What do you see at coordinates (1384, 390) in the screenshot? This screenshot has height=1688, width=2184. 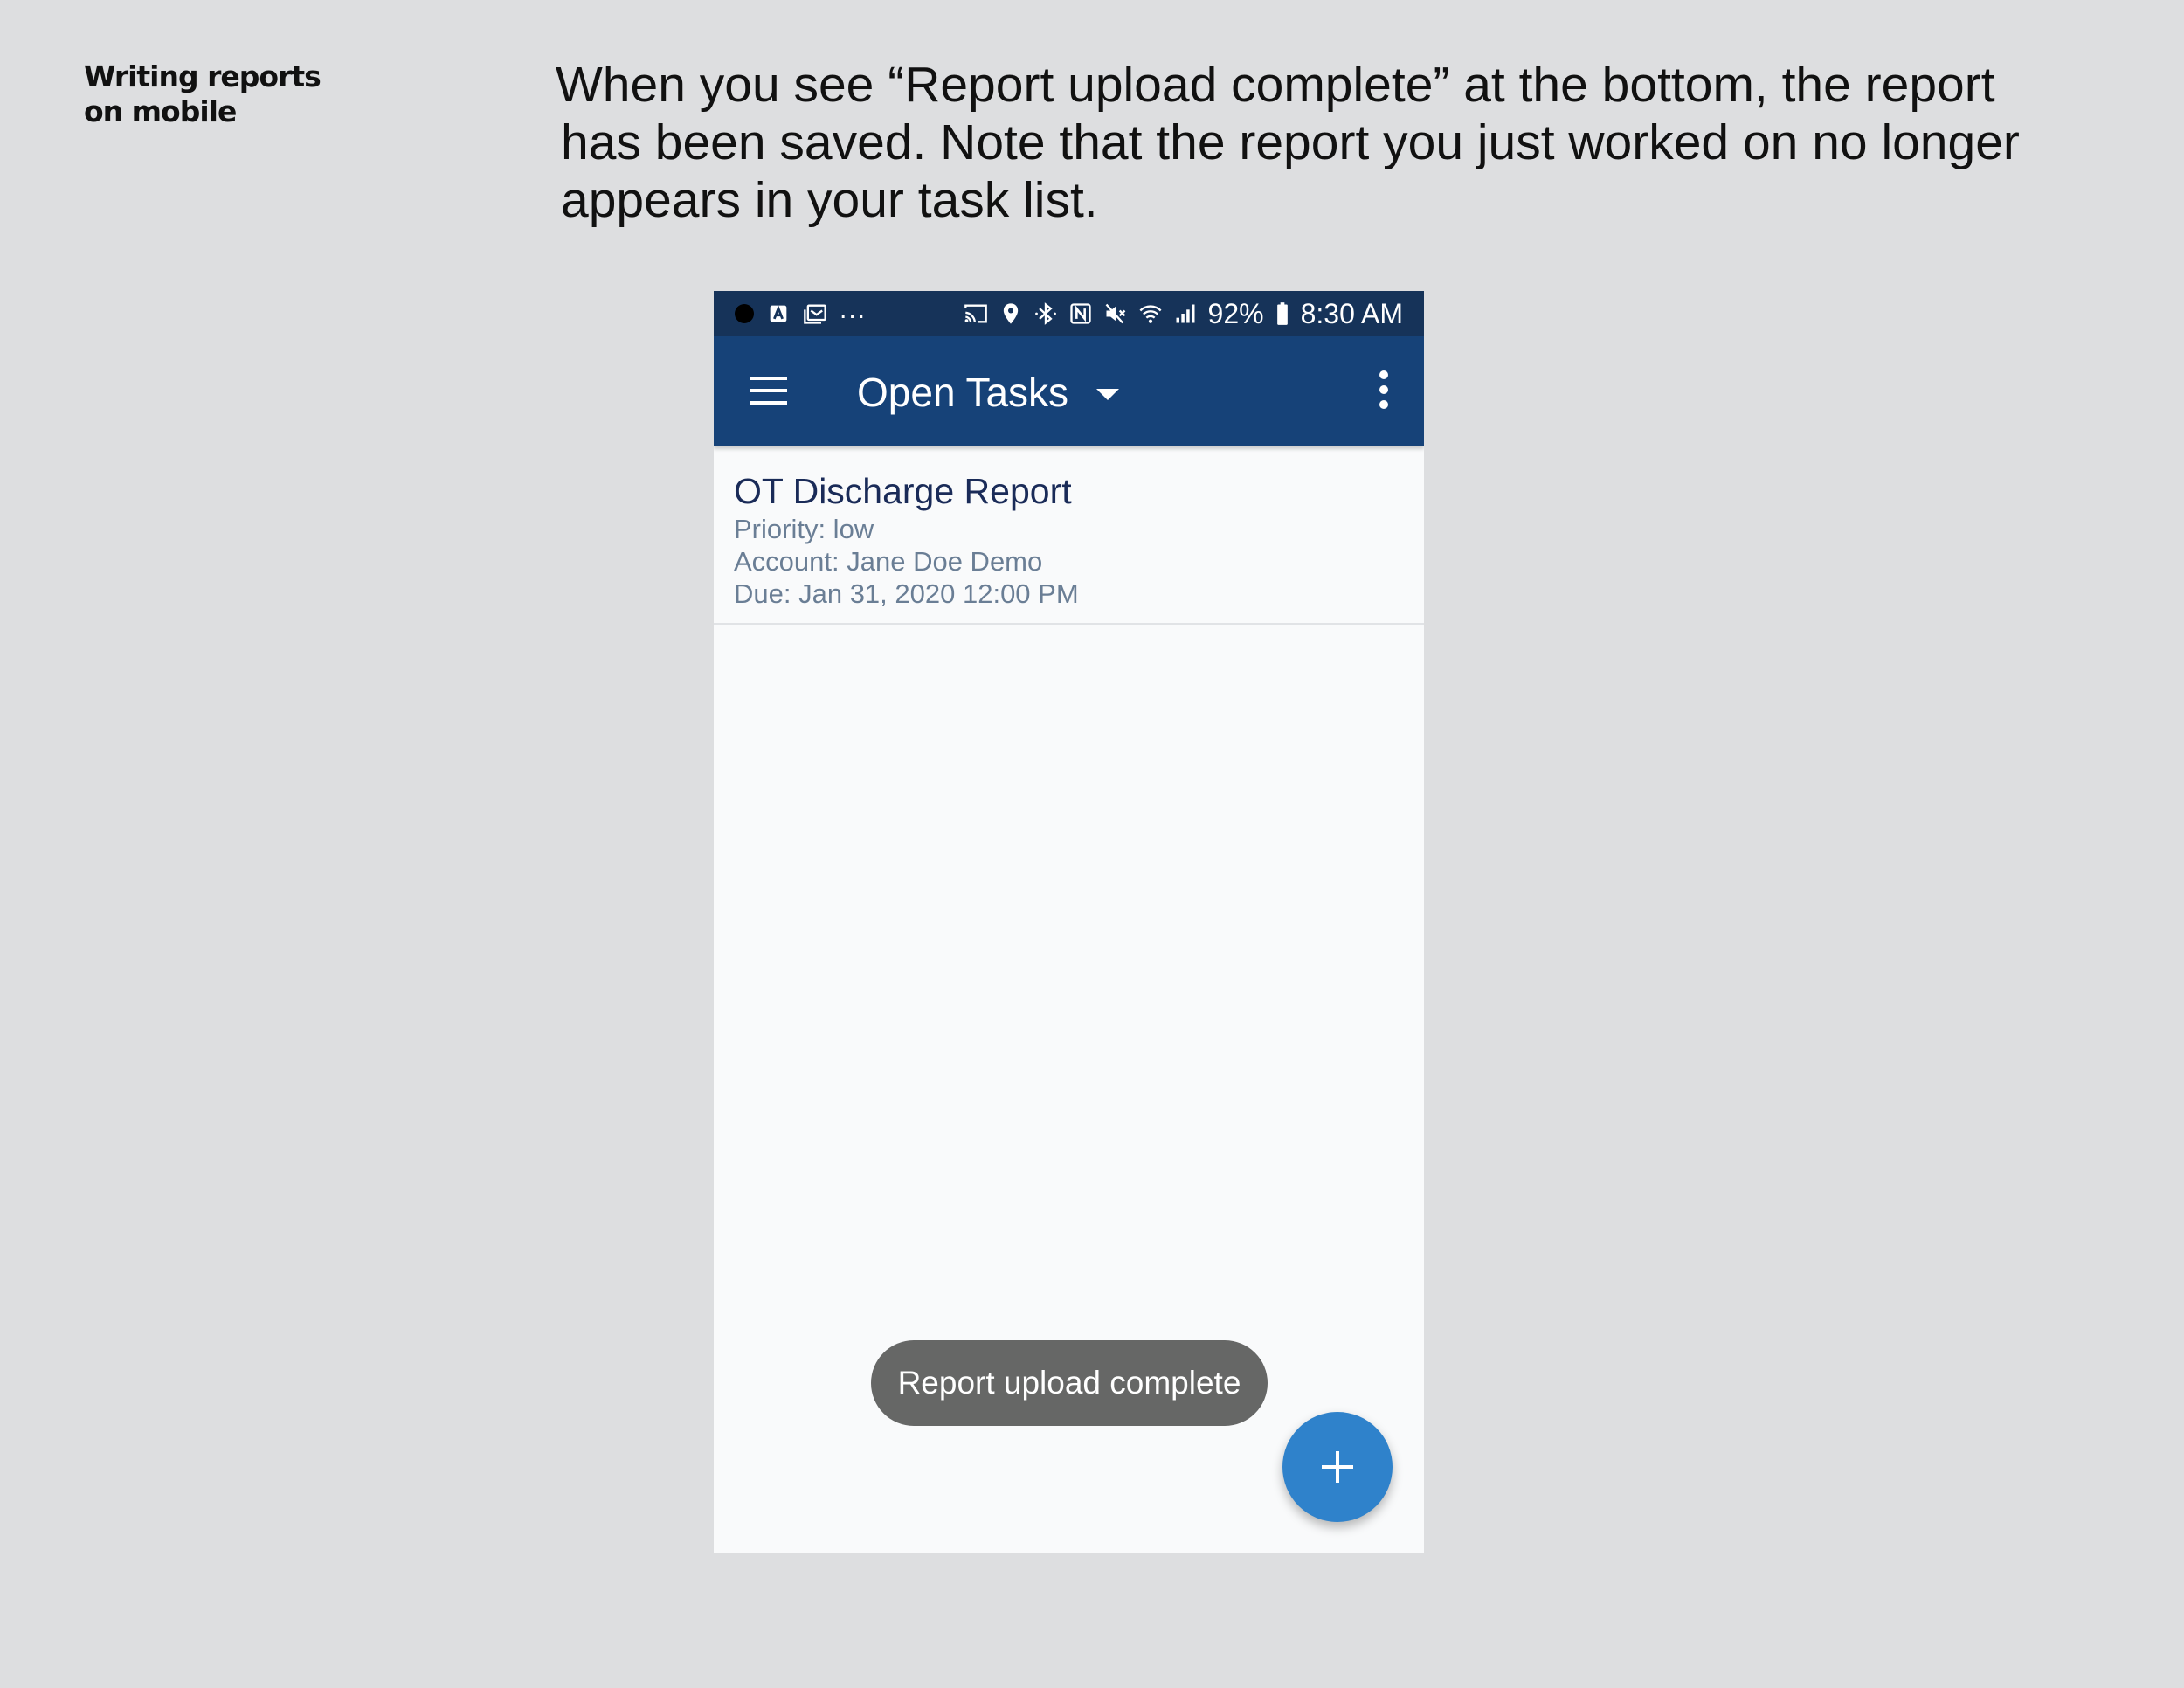 I see `overflow-menu-icon` at bounding box center [1384, 390].